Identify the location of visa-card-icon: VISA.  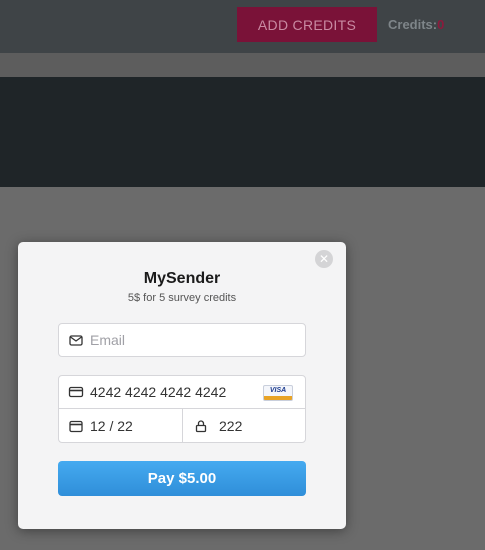
(278, 393).